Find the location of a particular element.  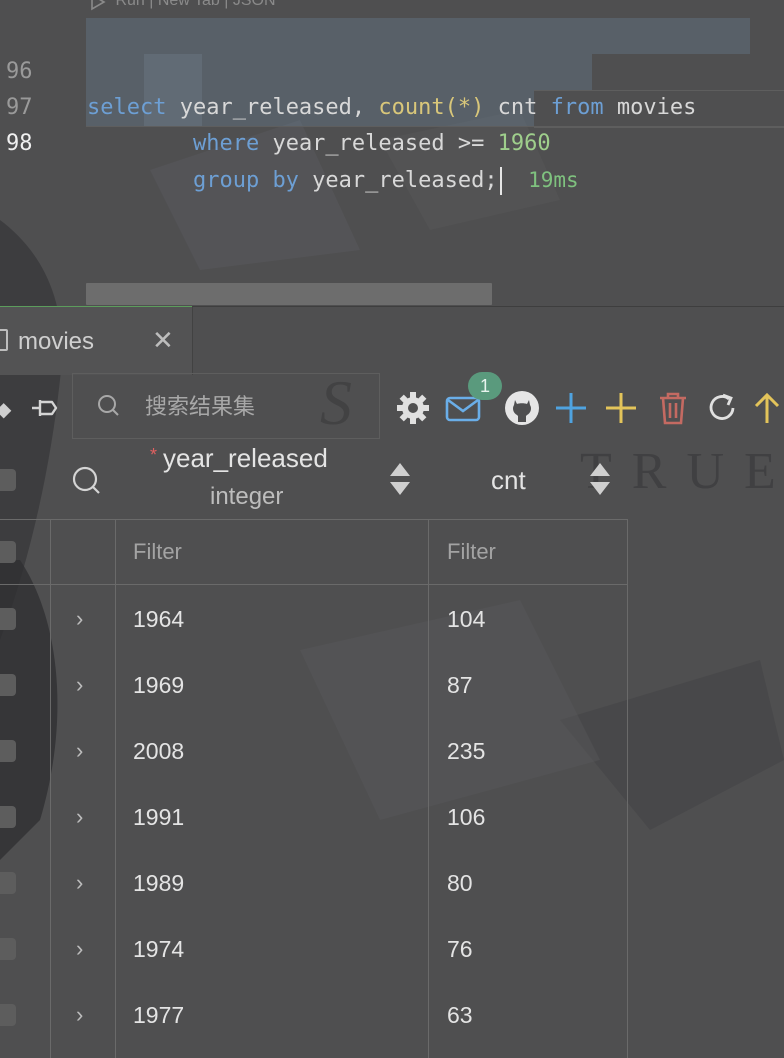

table-row: › 1977 63 is located at coordinates (314, 1015).